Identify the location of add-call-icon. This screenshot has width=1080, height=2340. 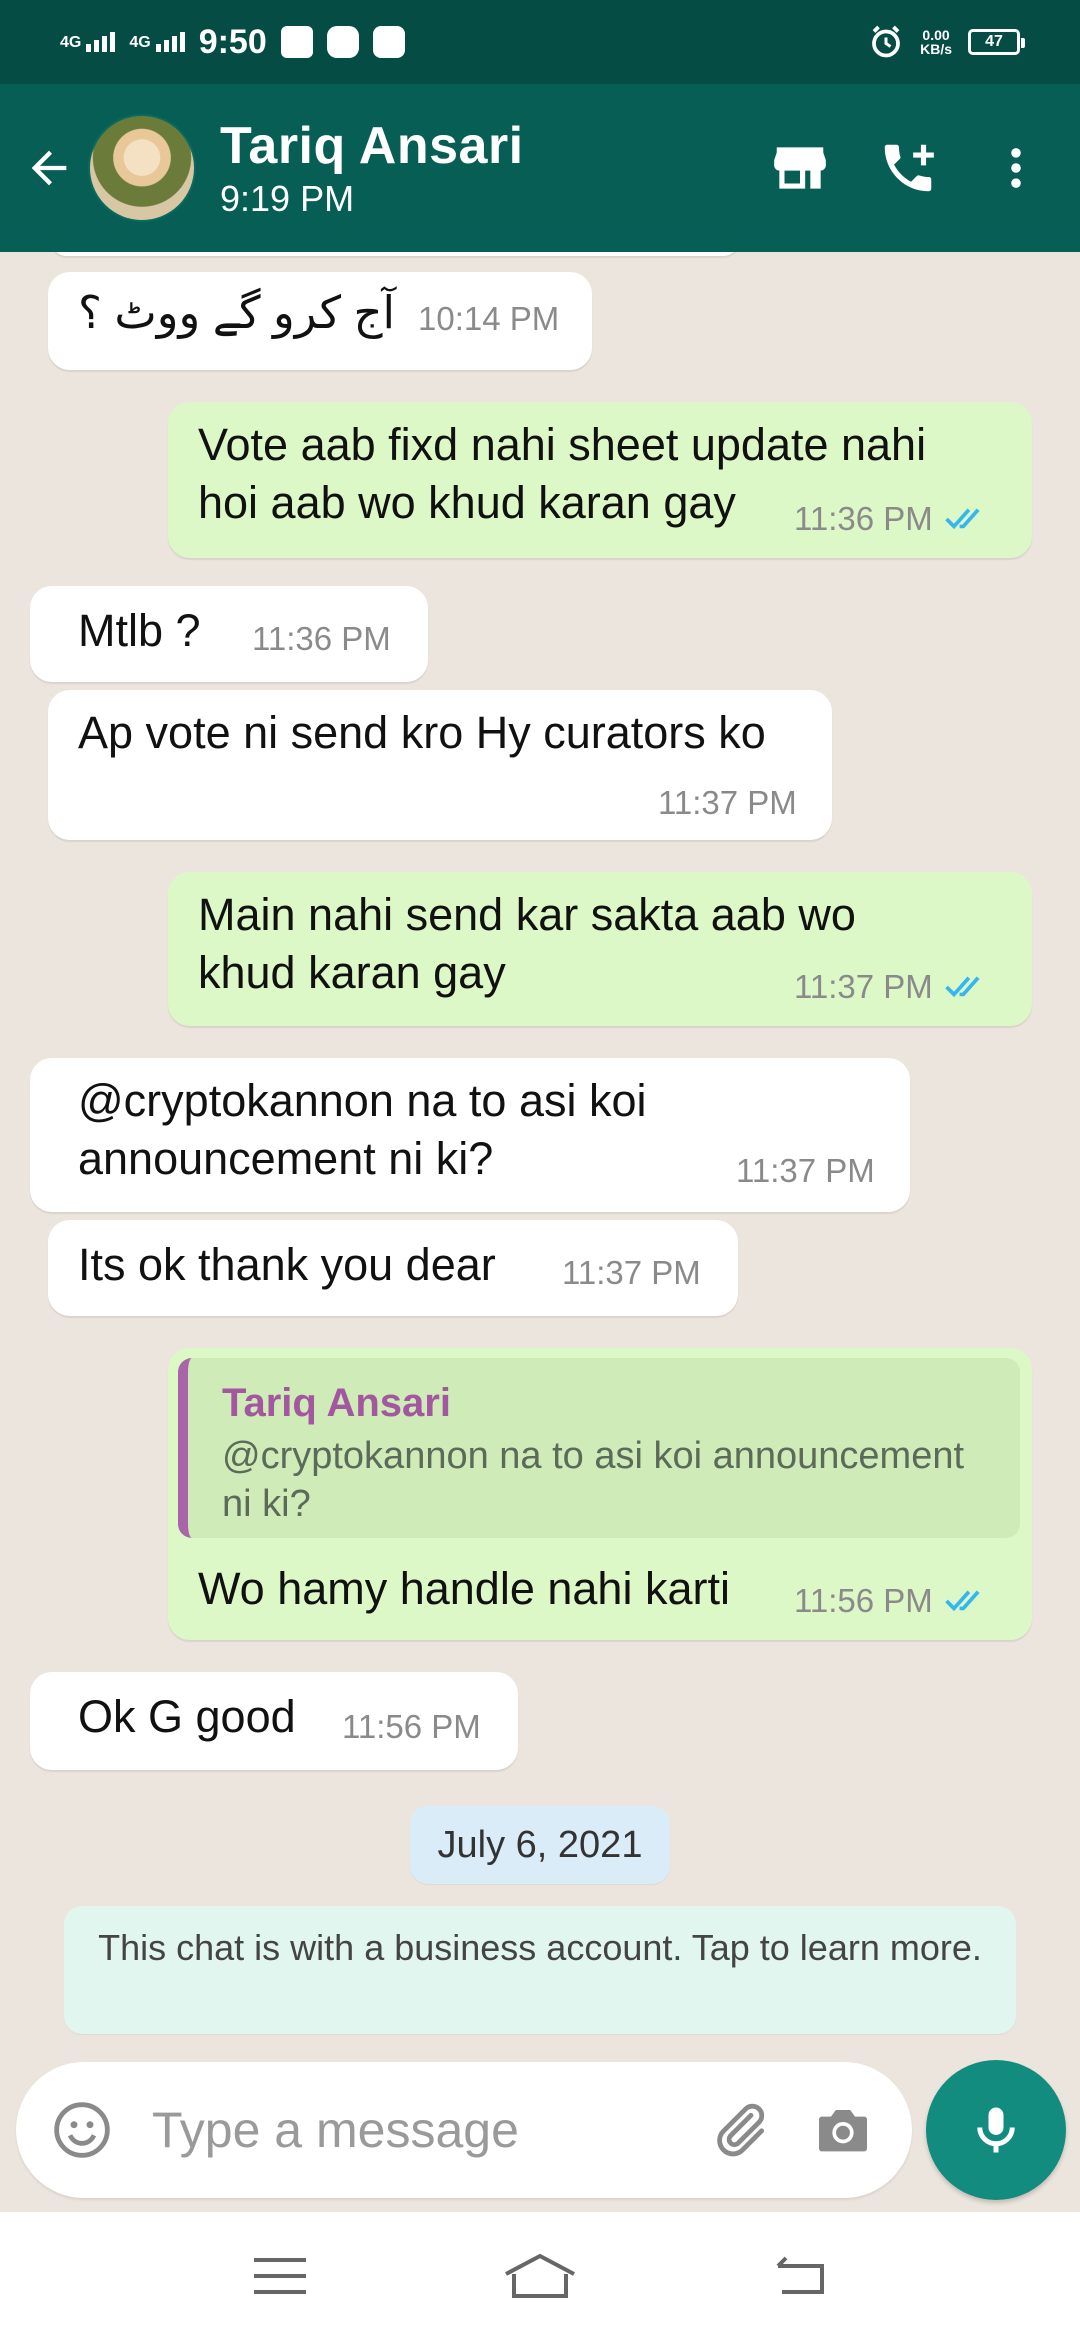
(909, 168).